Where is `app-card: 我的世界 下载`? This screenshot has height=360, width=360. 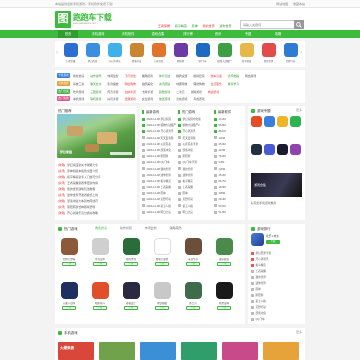 app-card: 我的世界 下载 is located at coordinates (131, 252).